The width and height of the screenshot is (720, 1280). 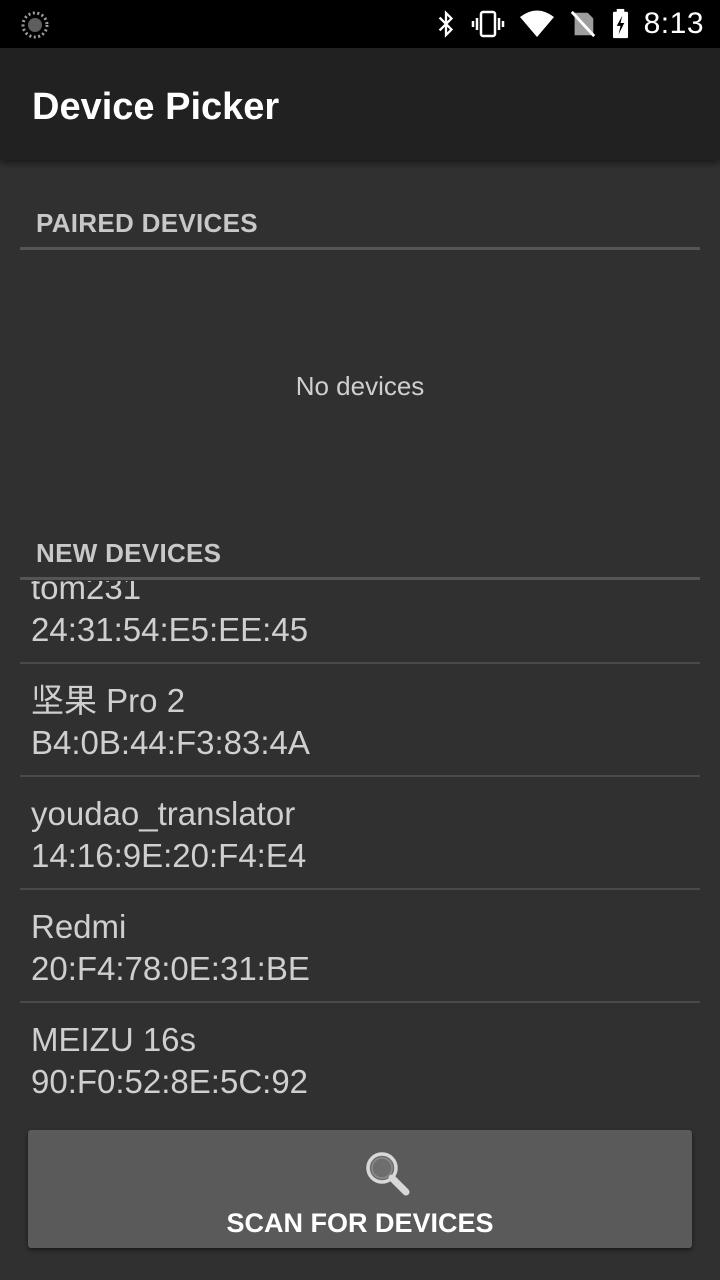 I want to click on new-devices-header: NEW DEVICES, so click(x=360, y=555).